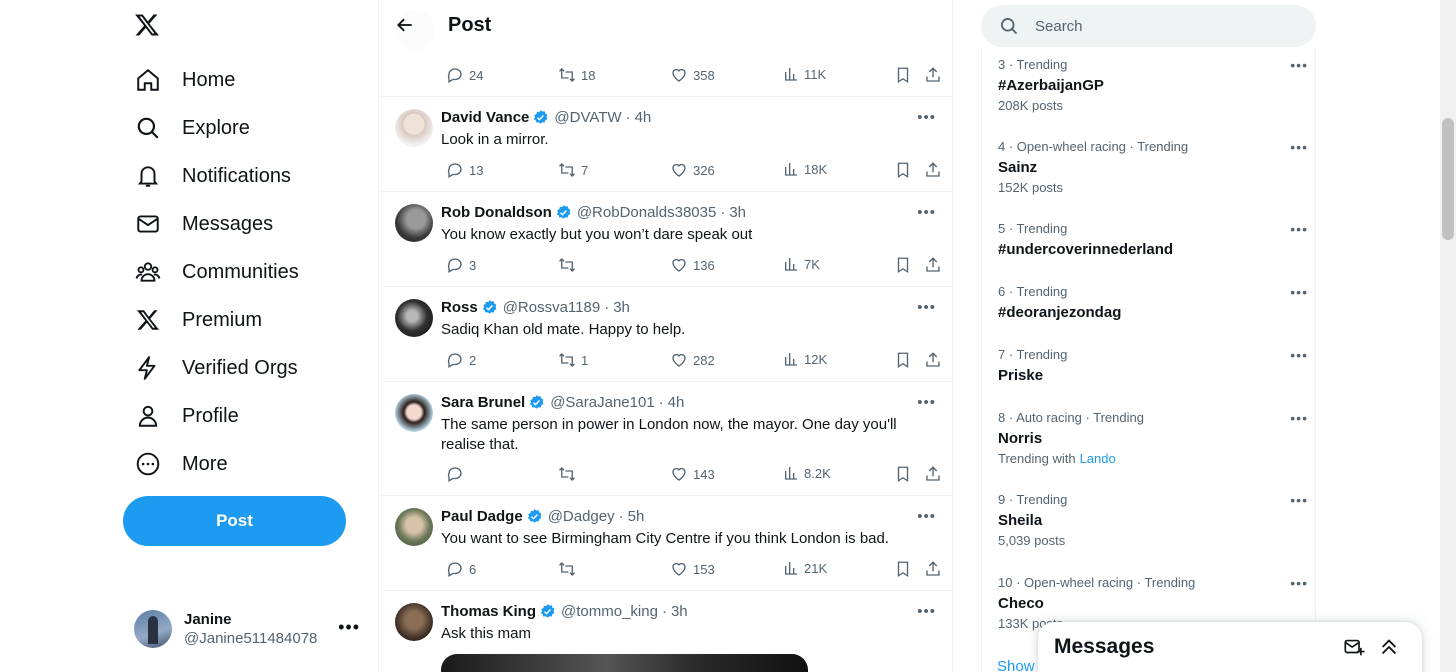 The width and height of the screenshot is (1456, 672). I want to click on x-logo-icon, so click(147, 25).